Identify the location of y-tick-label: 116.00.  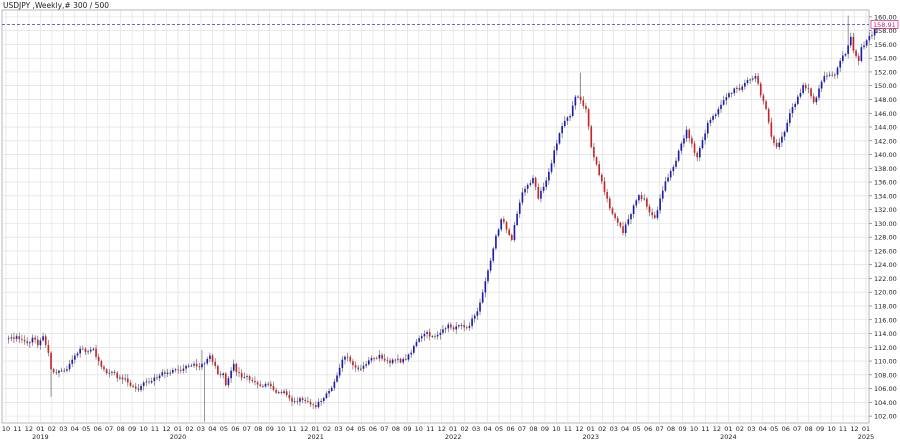
(885, 320).